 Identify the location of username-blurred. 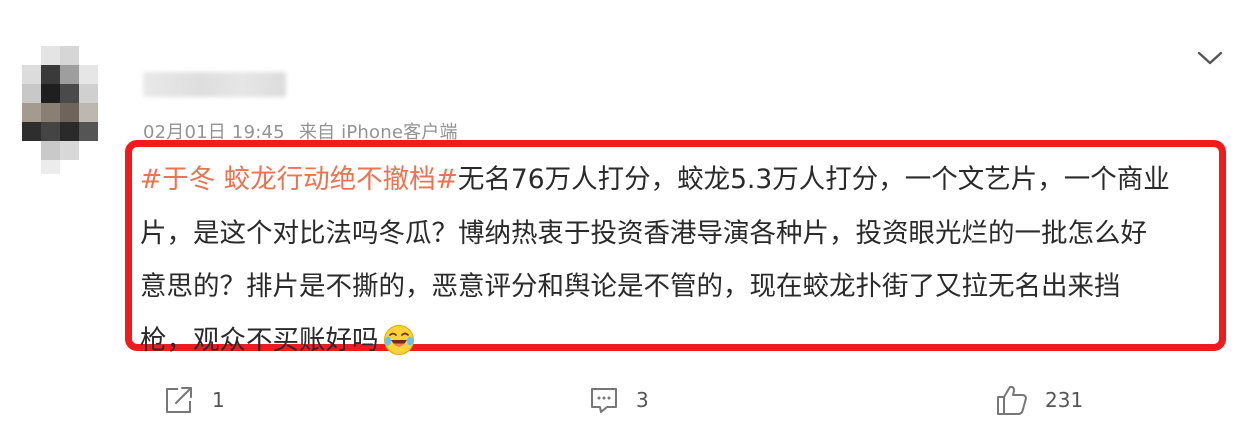
(214, 84).